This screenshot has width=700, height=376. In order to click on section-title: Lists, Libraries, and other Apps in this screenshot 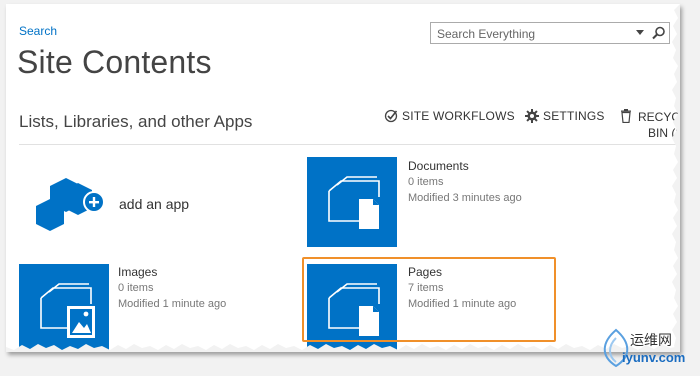, I will do `click(136, 121)`.